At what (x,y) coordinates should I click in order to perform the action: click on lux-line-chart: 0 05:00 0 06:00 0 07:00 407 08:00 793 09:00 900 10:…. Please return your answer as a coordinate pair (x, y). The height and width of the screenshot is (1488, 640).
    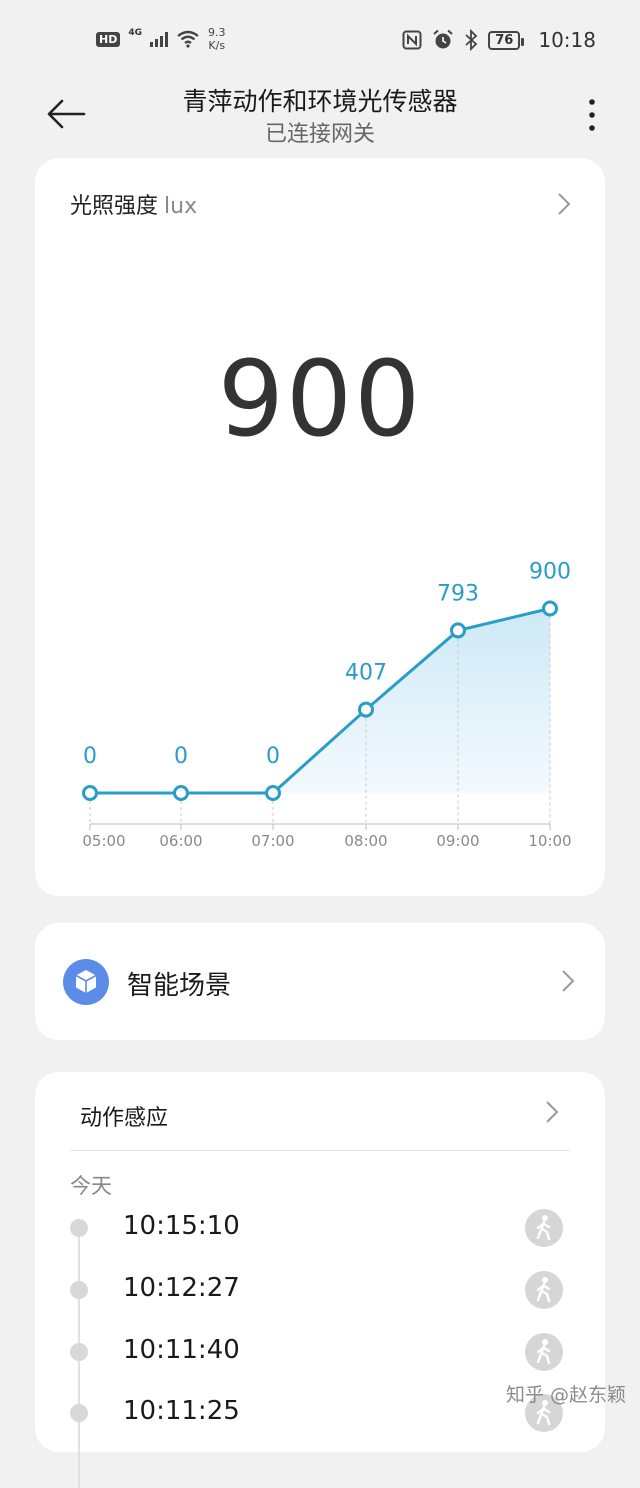
    Looking at the image, I should click on (327, 705).